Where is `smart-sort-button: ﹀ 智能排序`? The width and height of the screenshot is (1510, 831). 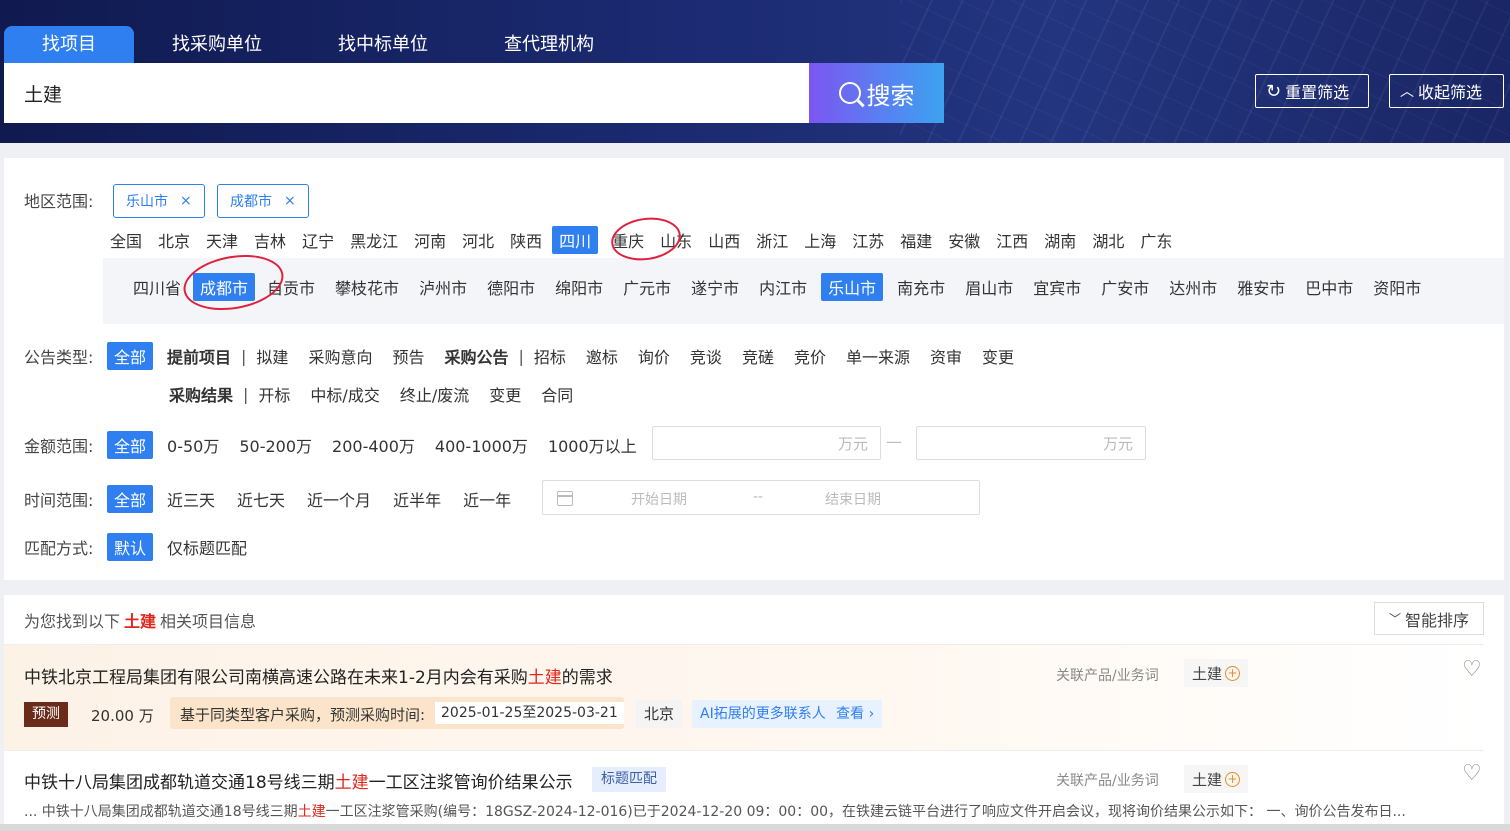
smart-sort-button: ﹀ 智能排序 is located at coordinates (1429, 618).